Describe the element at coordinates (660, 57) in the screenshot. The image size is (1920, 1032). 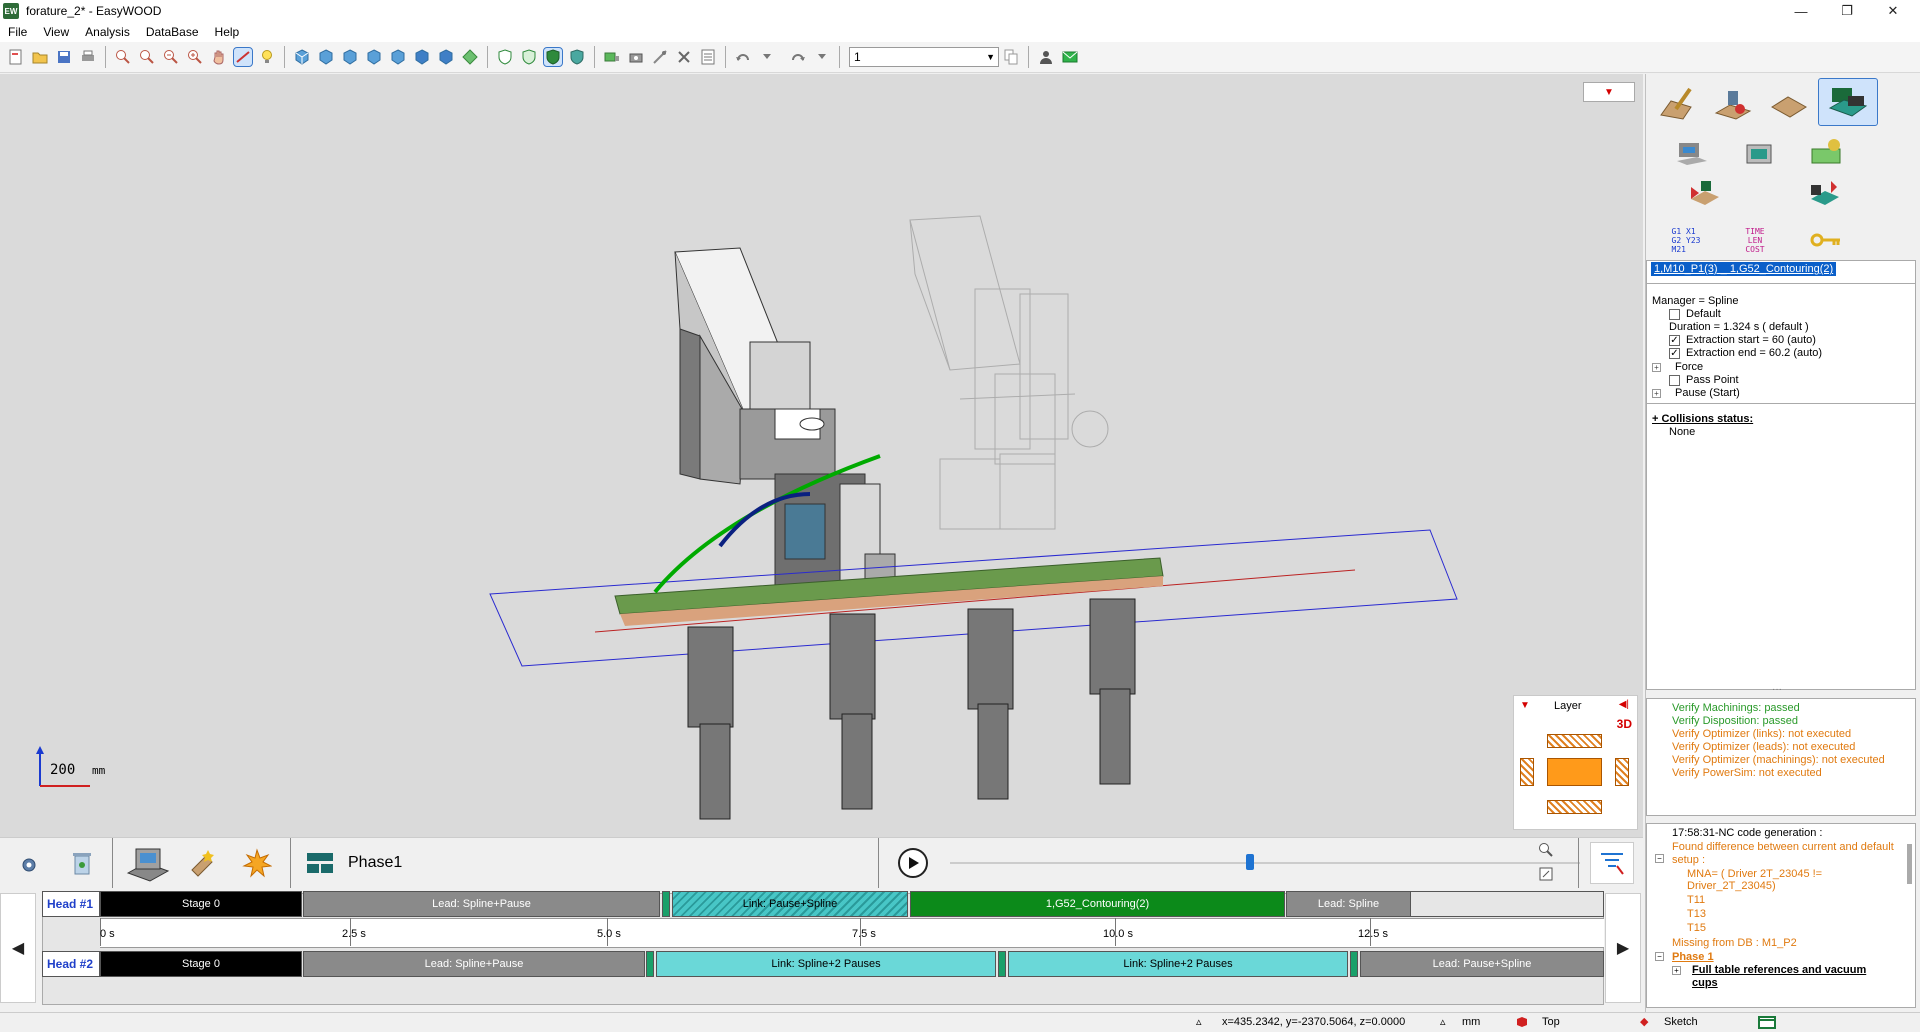
I see `tool-path-icon` at that location.